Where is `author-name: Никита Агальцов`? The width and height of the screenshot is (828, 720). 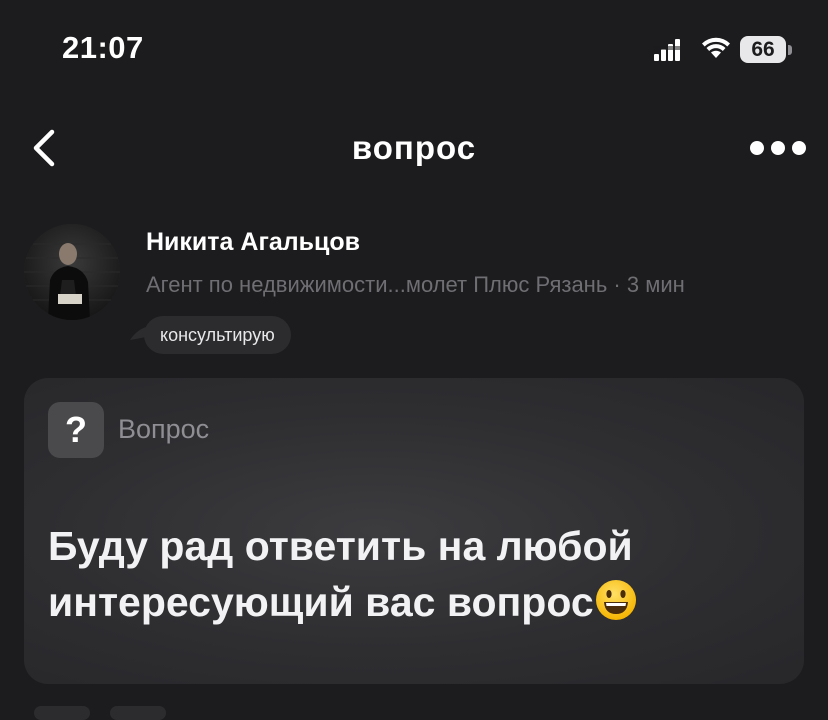 author-name: Никита Агальцов is located at coordinates (253, 242).